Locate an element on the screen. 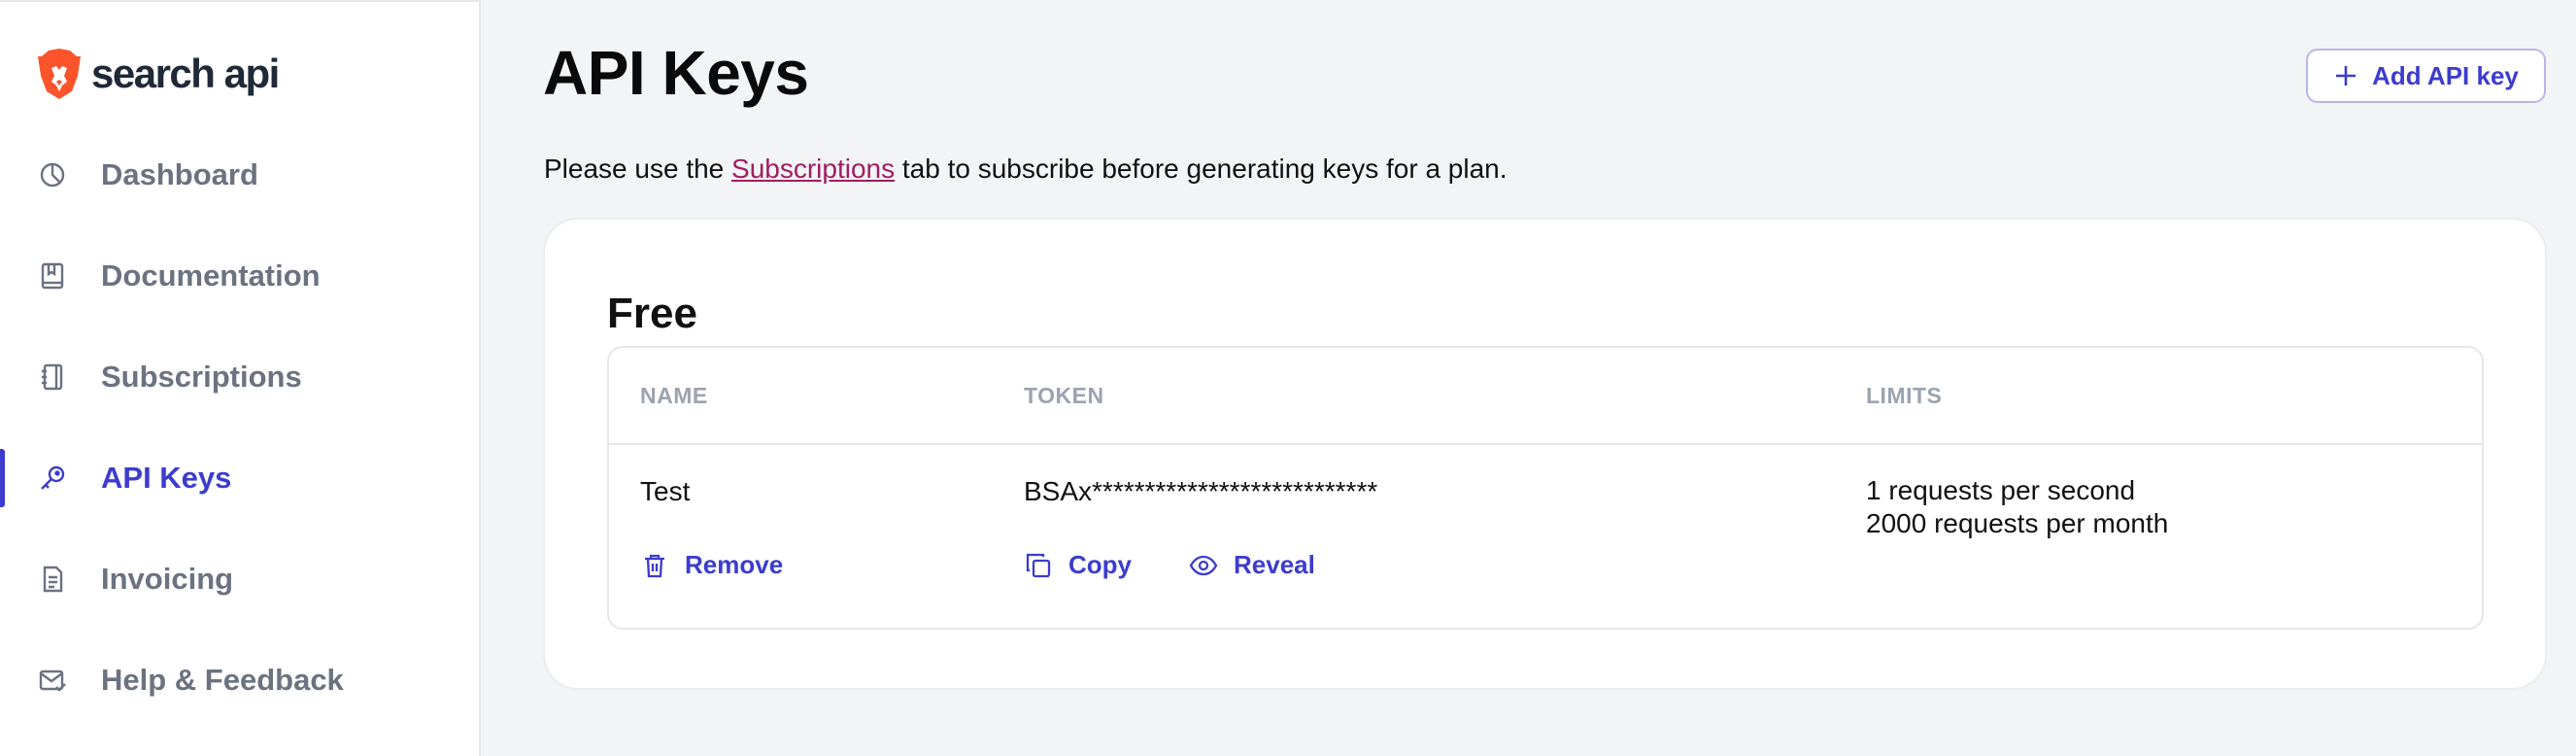 The height and width of the screenshot is (756, 2576). remove-button: Remove is located at coordinates (711, 565).